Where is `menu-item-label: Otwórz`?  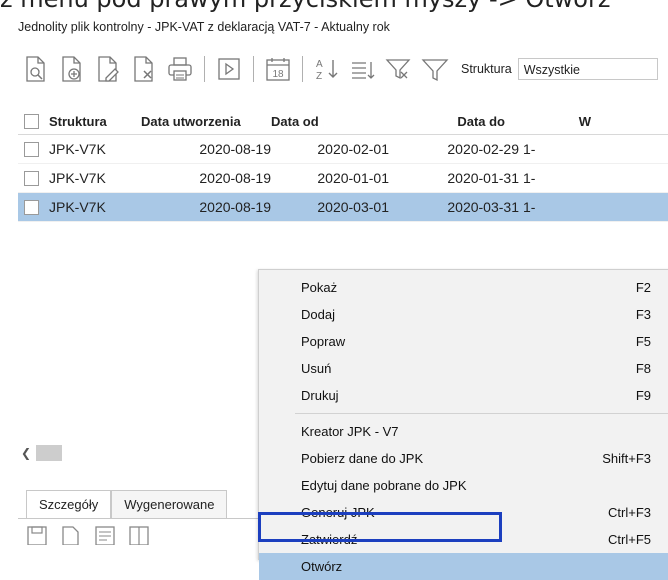
menu-item-label: Otwórz is located at coordinates (322, 566).